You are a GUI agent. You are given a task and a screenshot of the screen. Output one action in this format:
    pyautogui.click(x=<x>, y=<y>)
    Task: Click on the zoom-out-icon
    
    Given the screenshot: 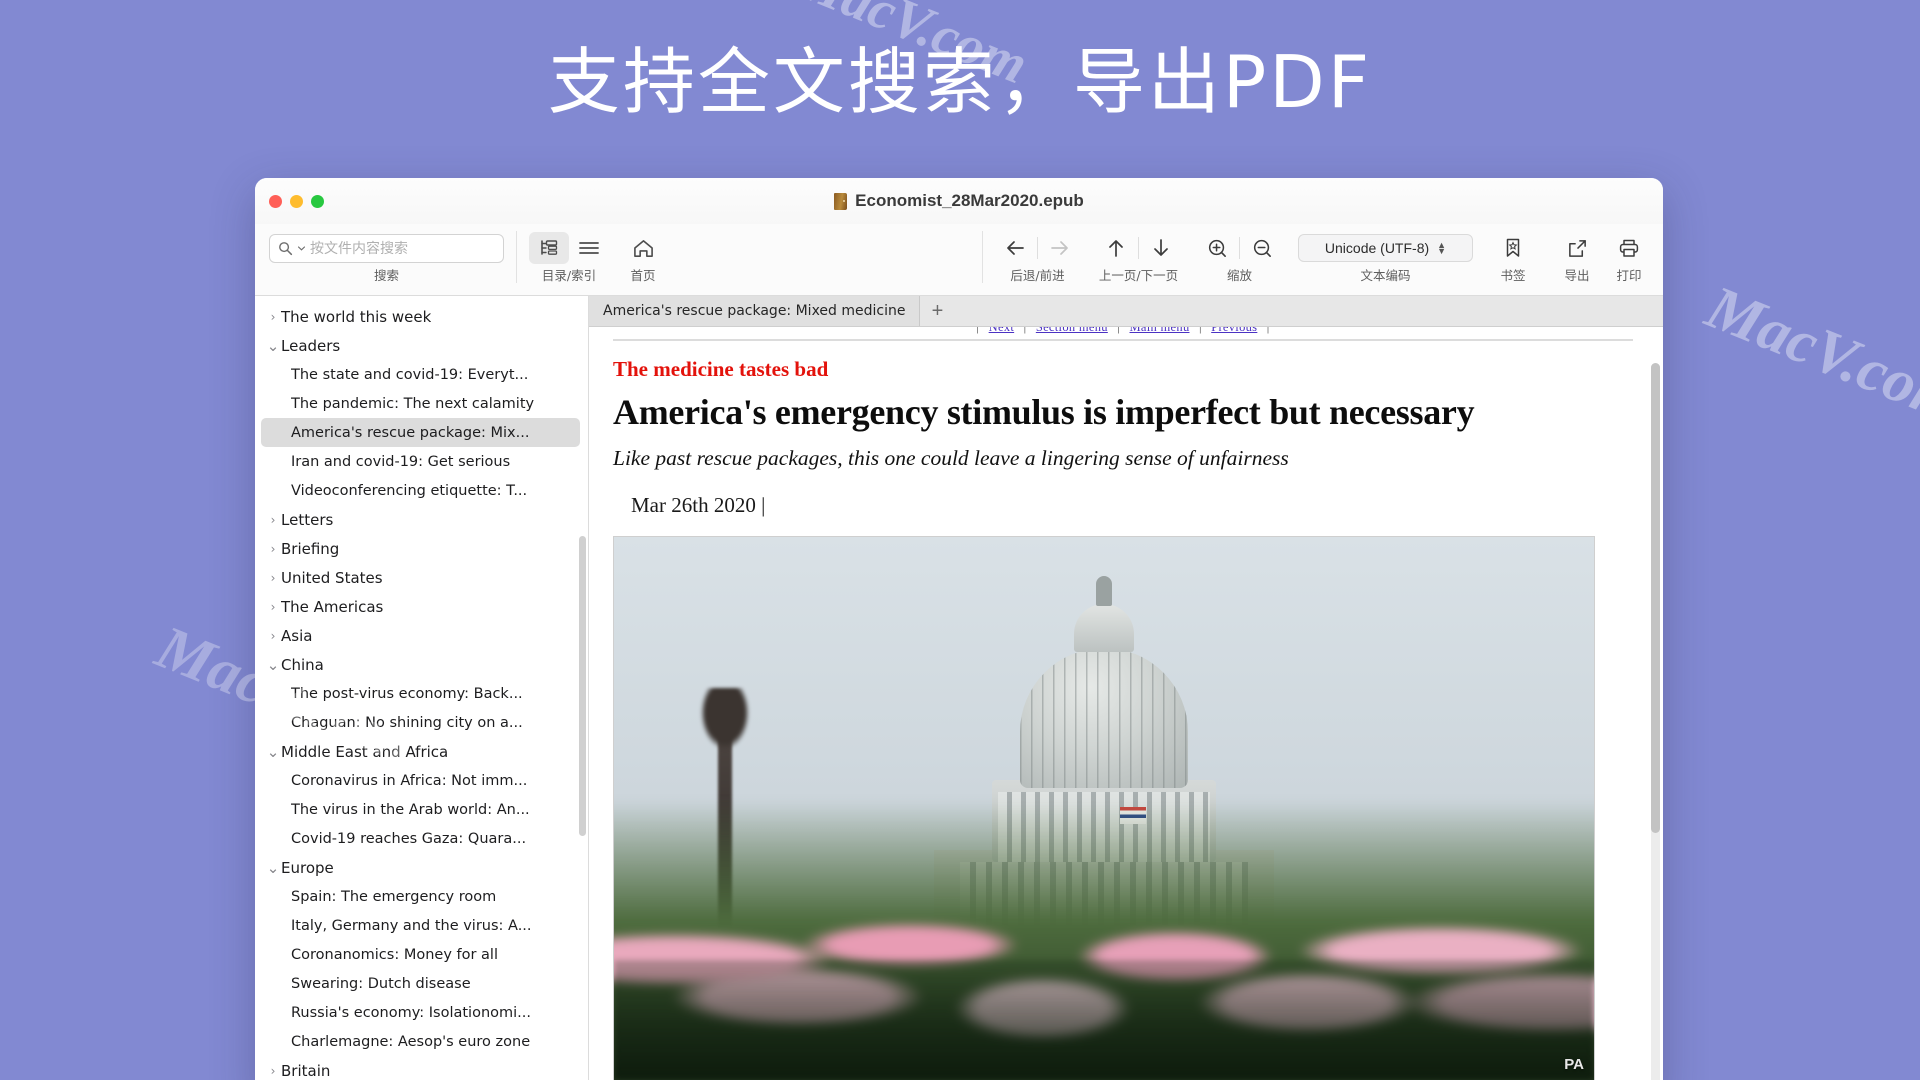 What is the action you would take?
    pyautogui.click(x=1262, y=248)
    